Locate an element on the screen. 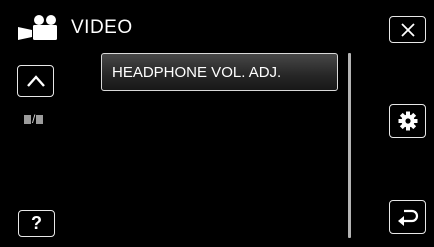 The height and width of the screenshot is (247, 434). scroll-up-button is located at coordinates (35, 81).